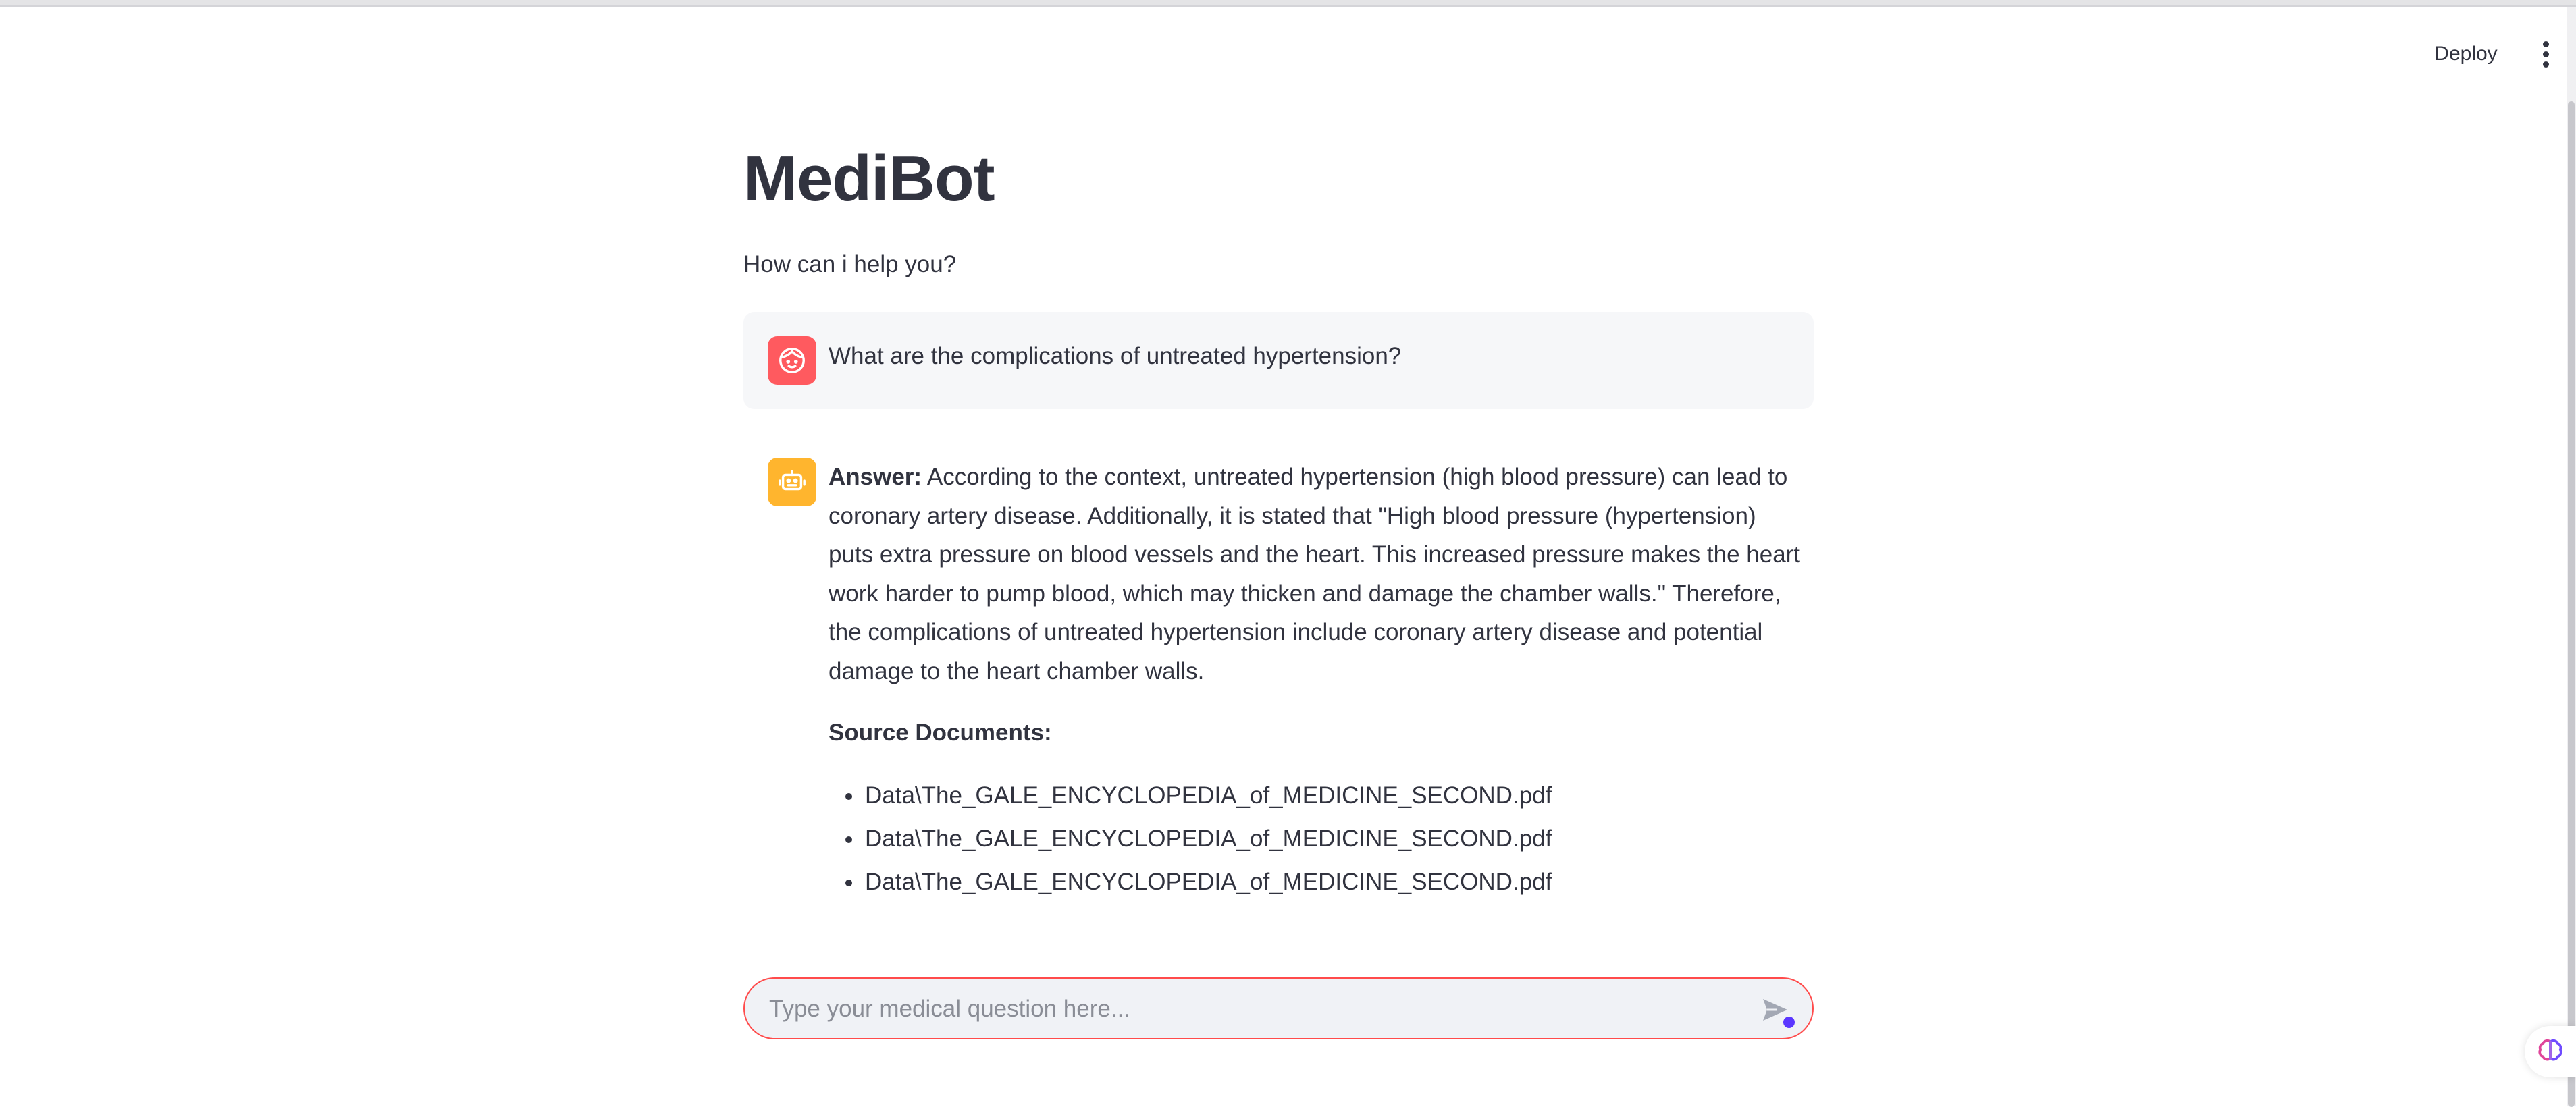 This screenshot has height=1107, width=2576. What do you see at coordinates (792, 482) in the screenshot?
I see `robot-icon` at bounding box center [792, 482].